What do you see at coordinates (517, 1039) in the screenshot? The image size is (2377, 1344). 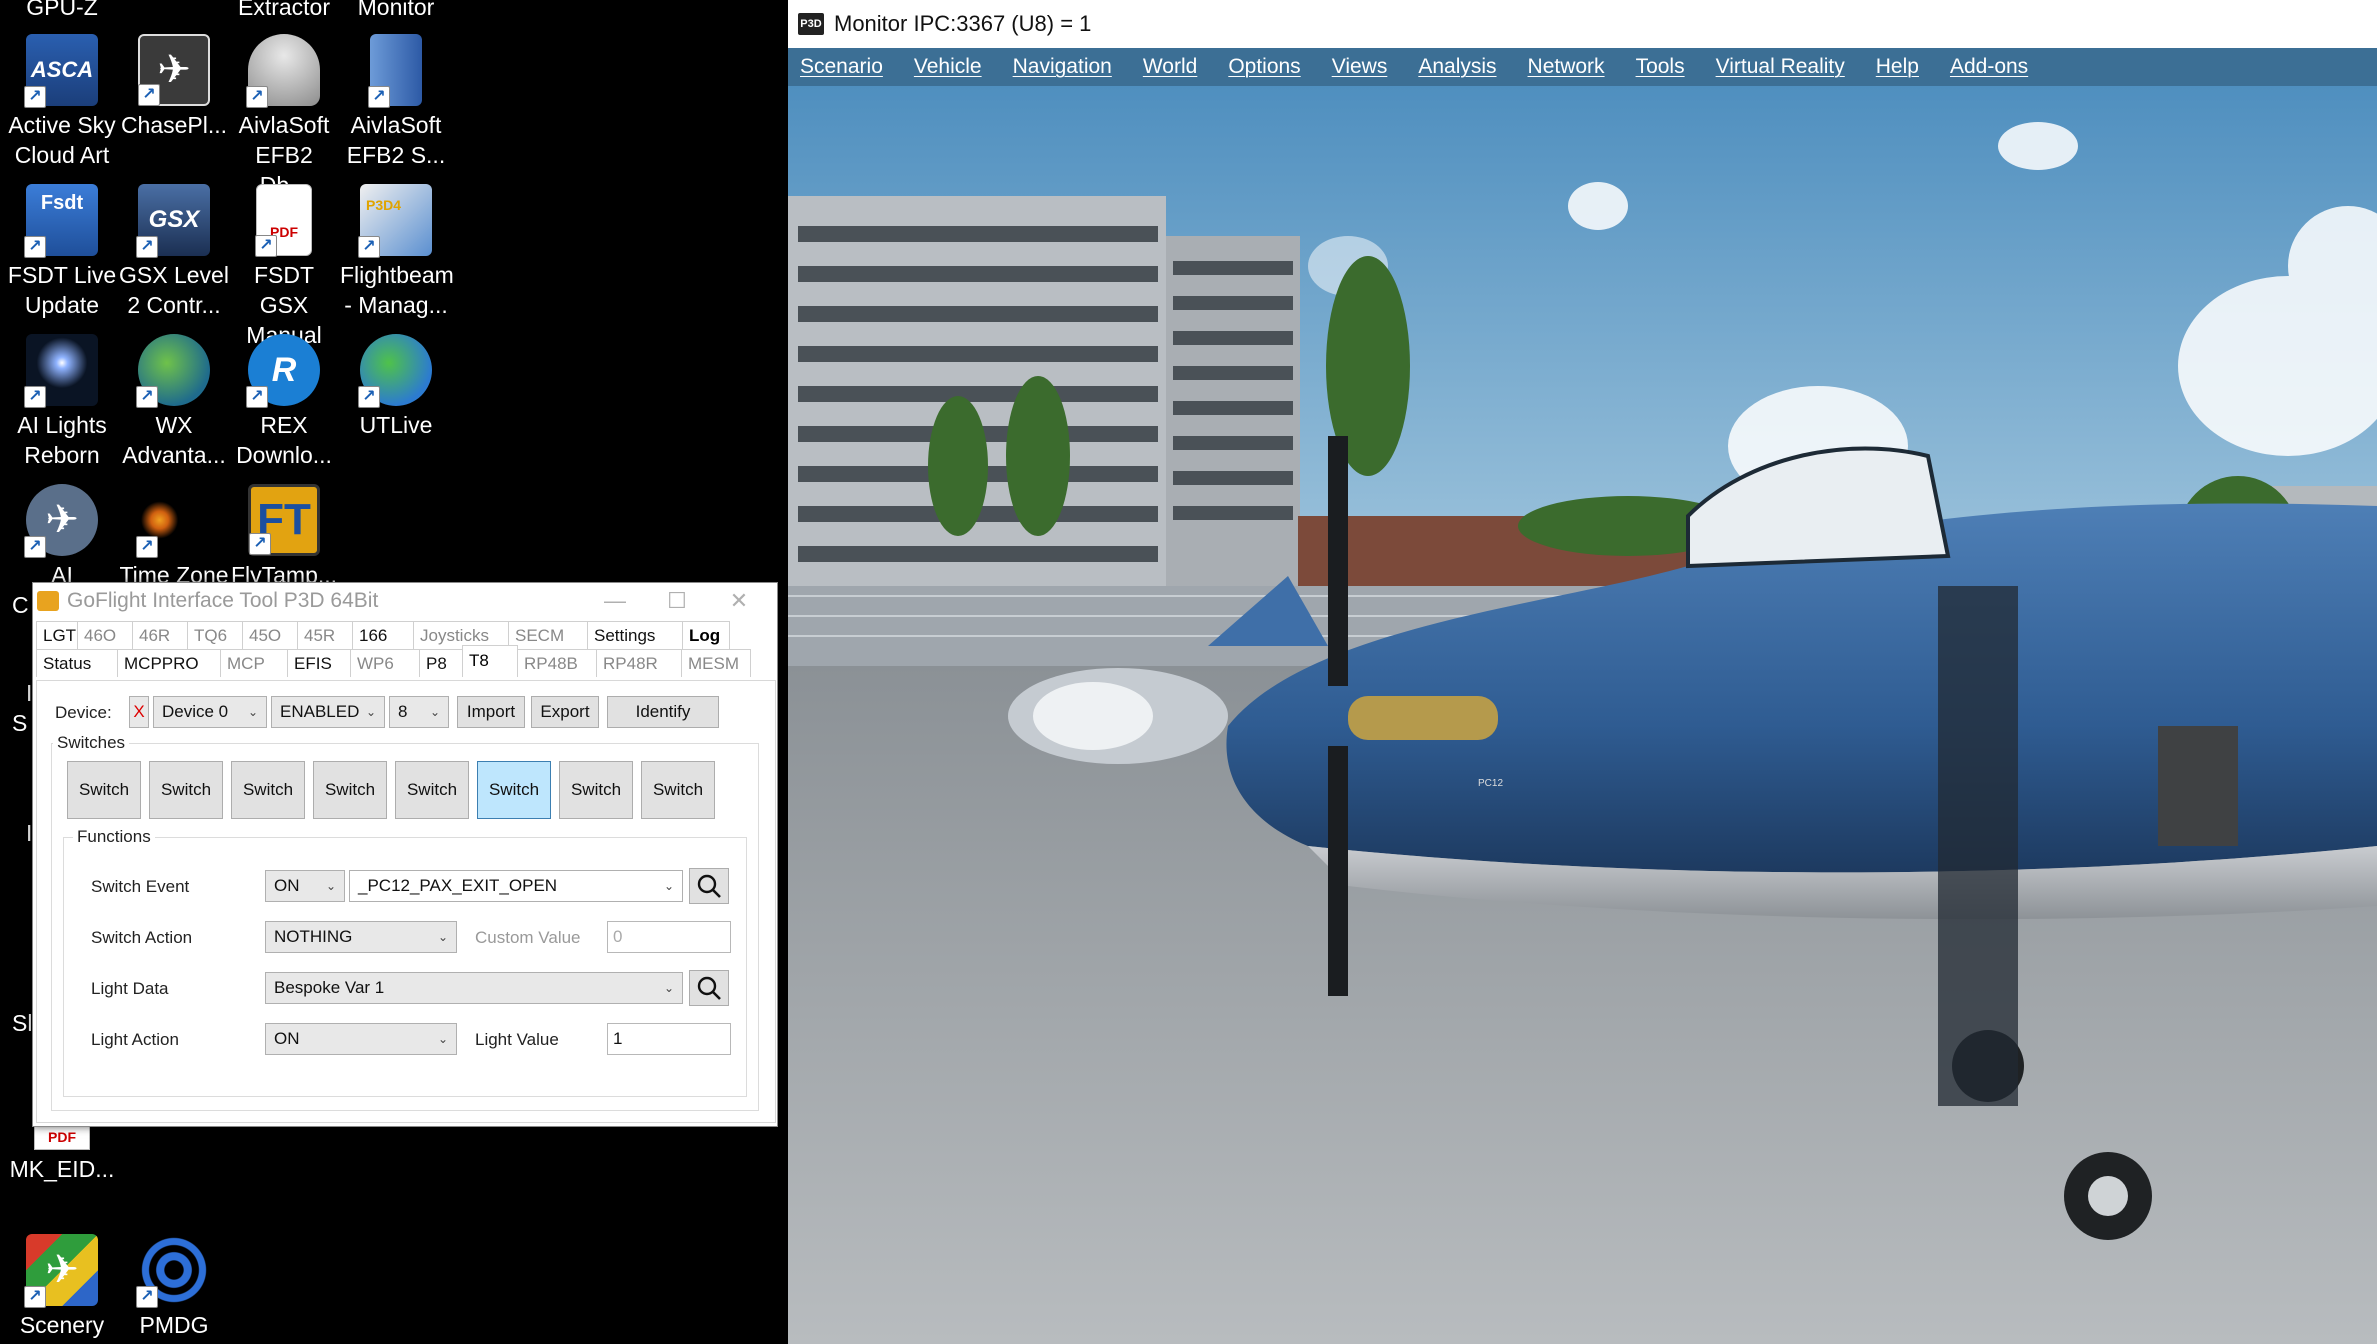 I see `light-value-label: Light Value` at bounding box center [517, 1039].